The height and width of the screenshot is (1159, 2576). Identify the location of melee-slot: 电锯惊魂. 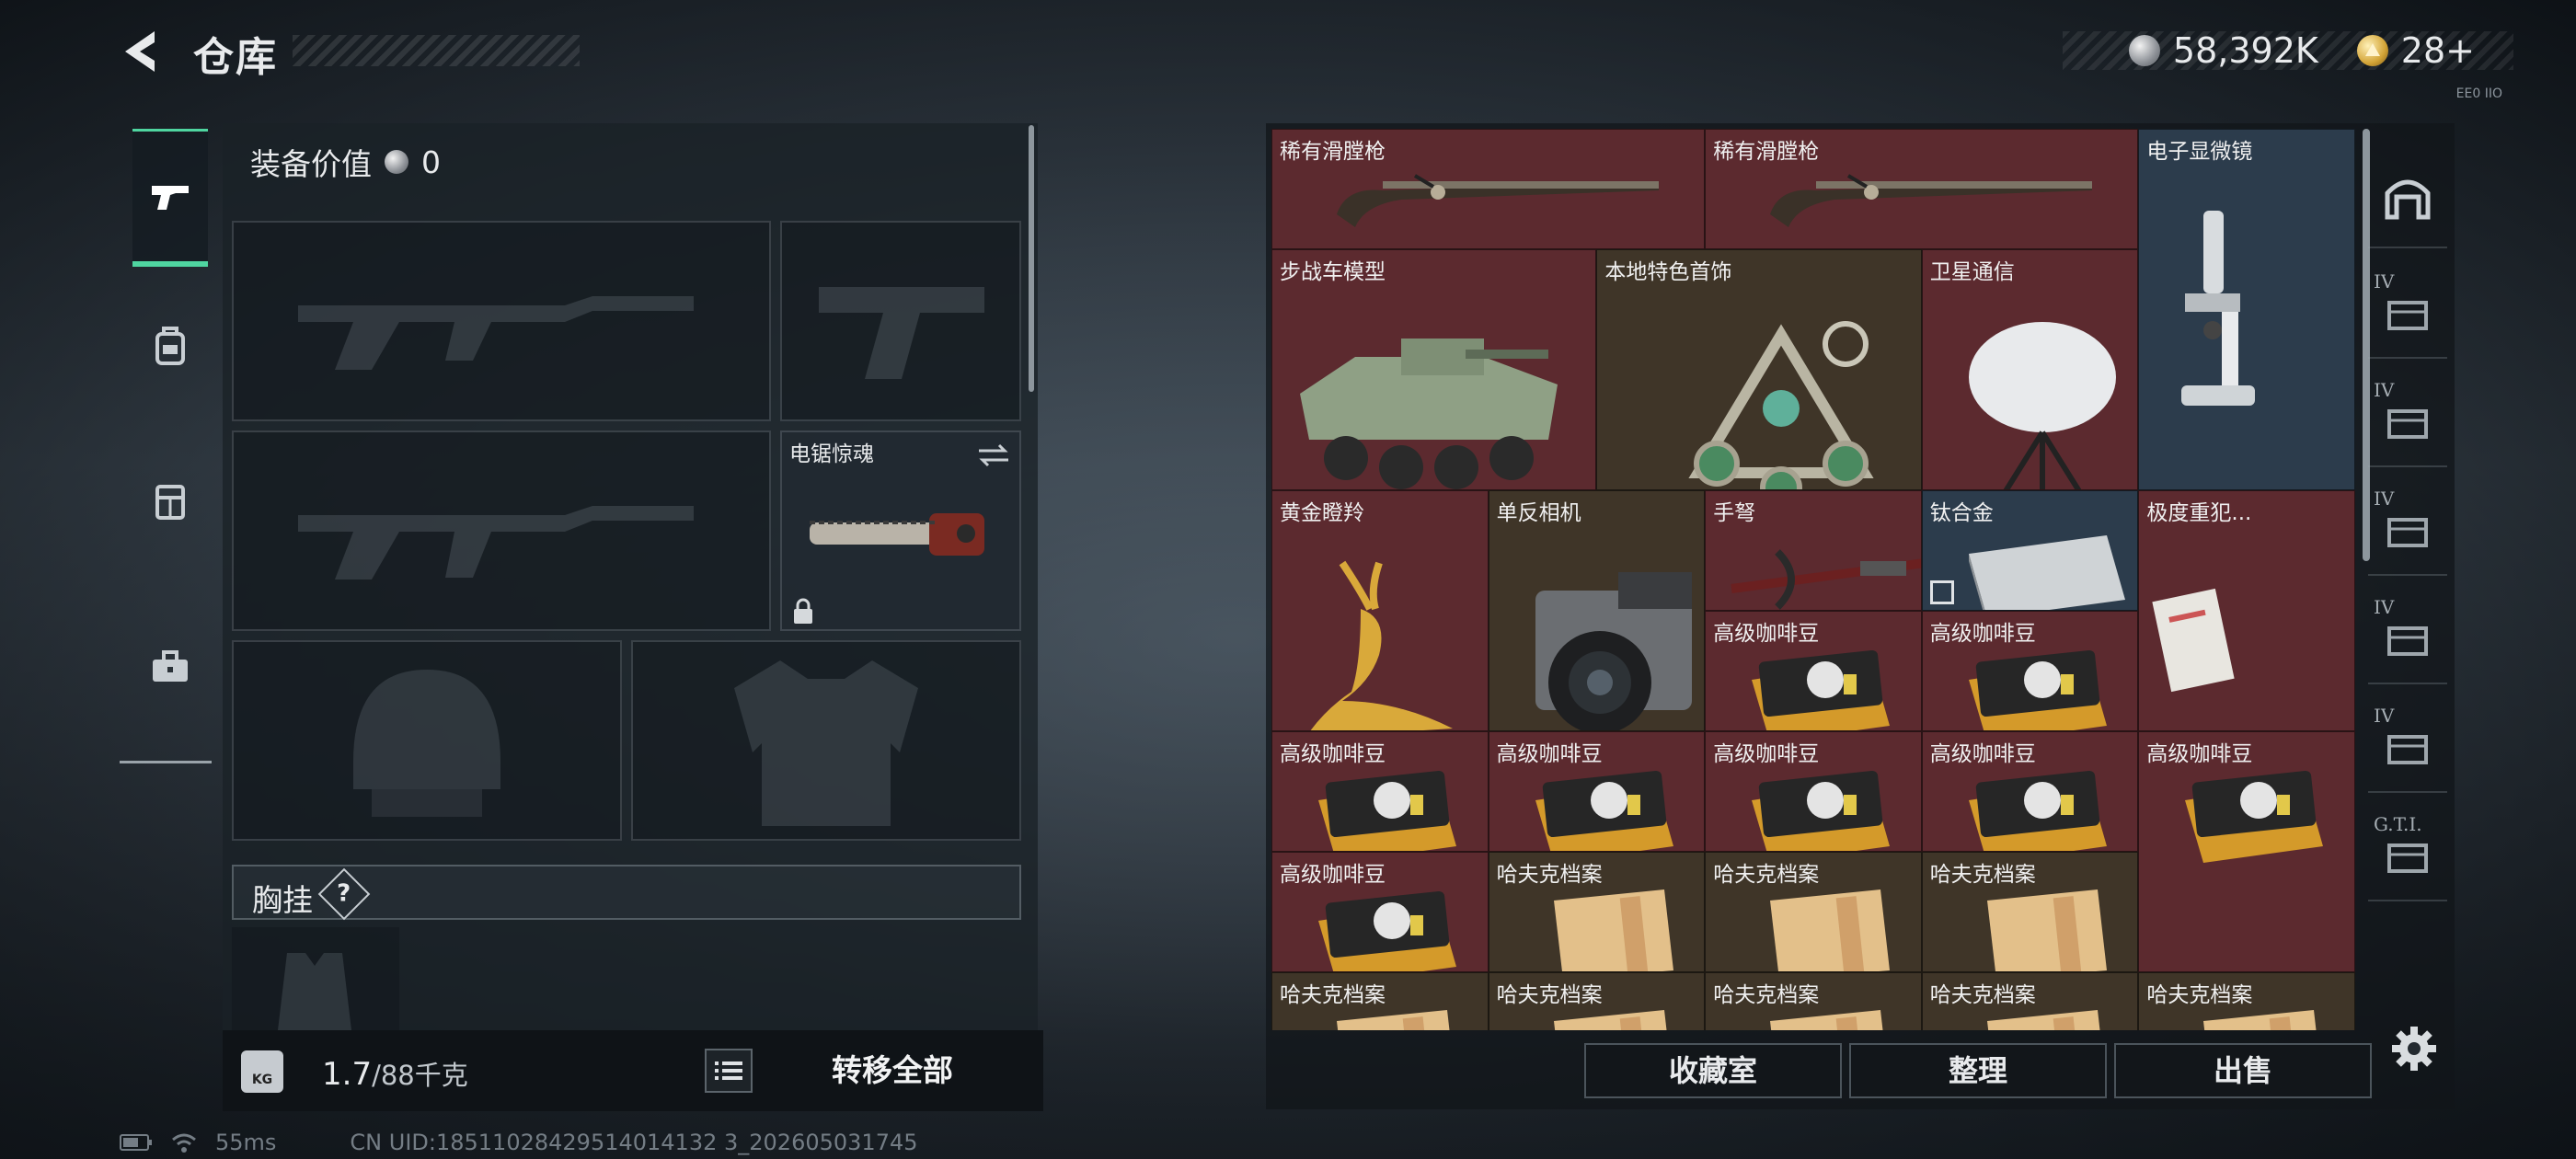
(900, 530).